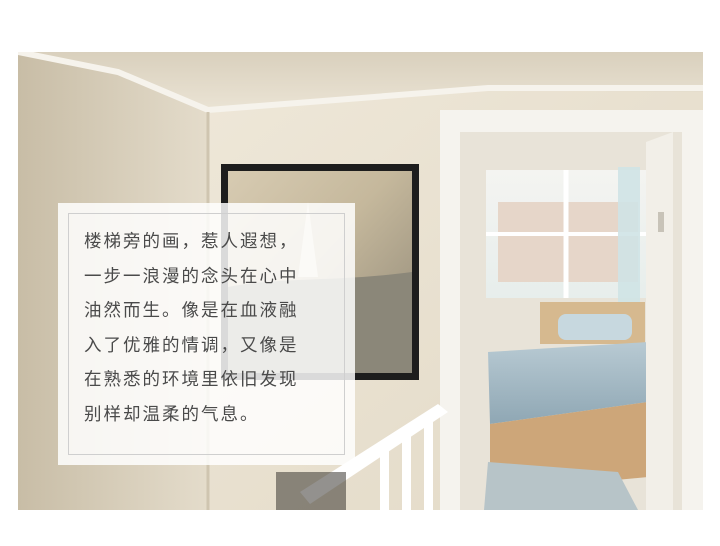 The width and height of the screenshot is (720, 546). What do you see at coordinates (172, 414) in the screenshot?
I see `caption-line: 别样却温柔的气息。` at bounding box center [172, 414].